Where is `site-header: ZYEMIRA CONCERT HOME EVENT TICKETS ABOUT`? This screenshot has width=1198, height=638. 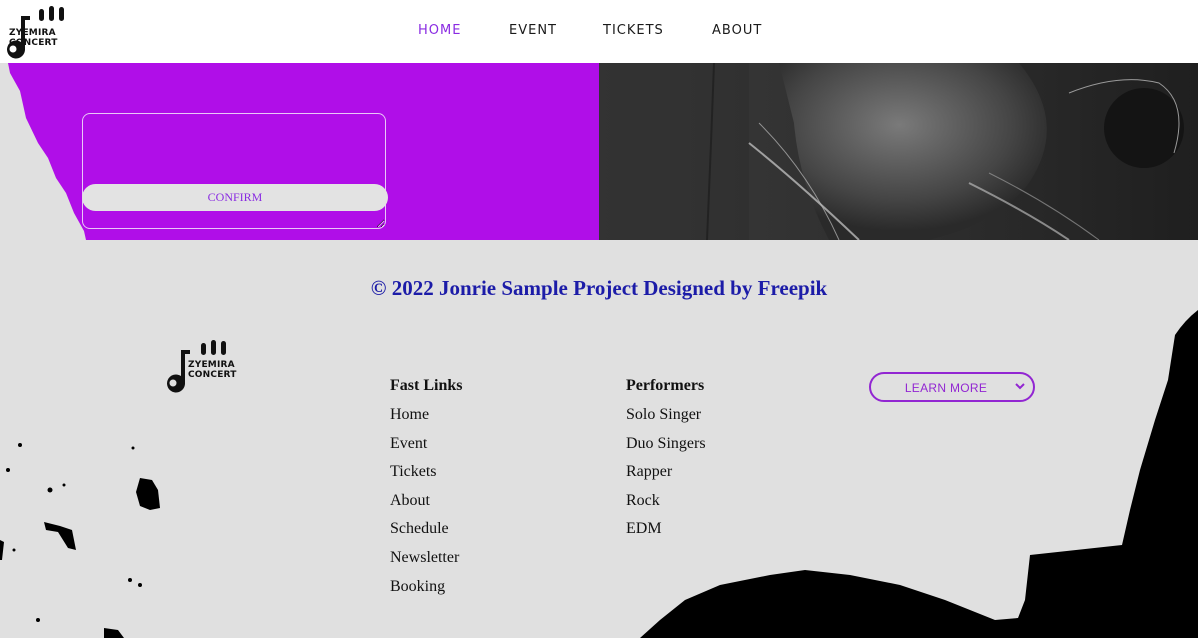 site-header: ZYEMIRA CONCERT HOME EVENT TICKETS ABOUT is located at coordinates (599, 31).